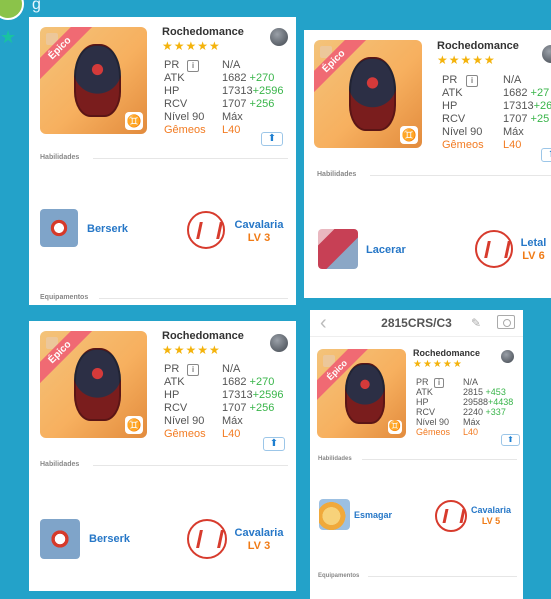  I want to click on atk-value: 2815, so click(473, 392).